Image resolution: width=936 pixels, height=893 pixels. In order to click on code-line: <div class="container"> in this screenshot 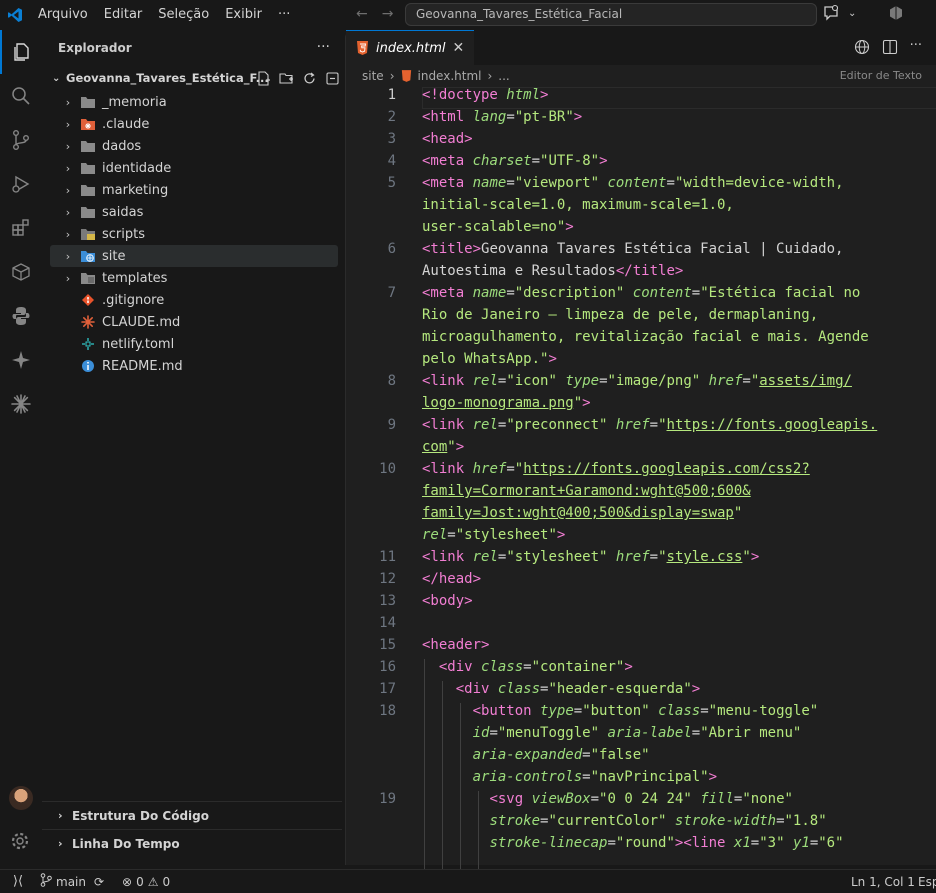, I will do `click(535, 667)`.